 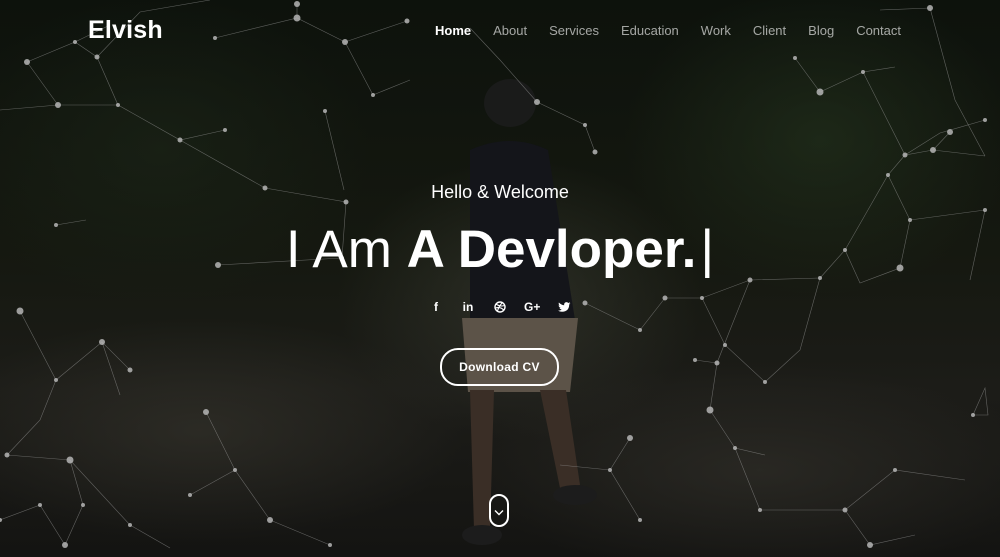 I want to click on social-links: f in G+, so click(x=500, y=307).